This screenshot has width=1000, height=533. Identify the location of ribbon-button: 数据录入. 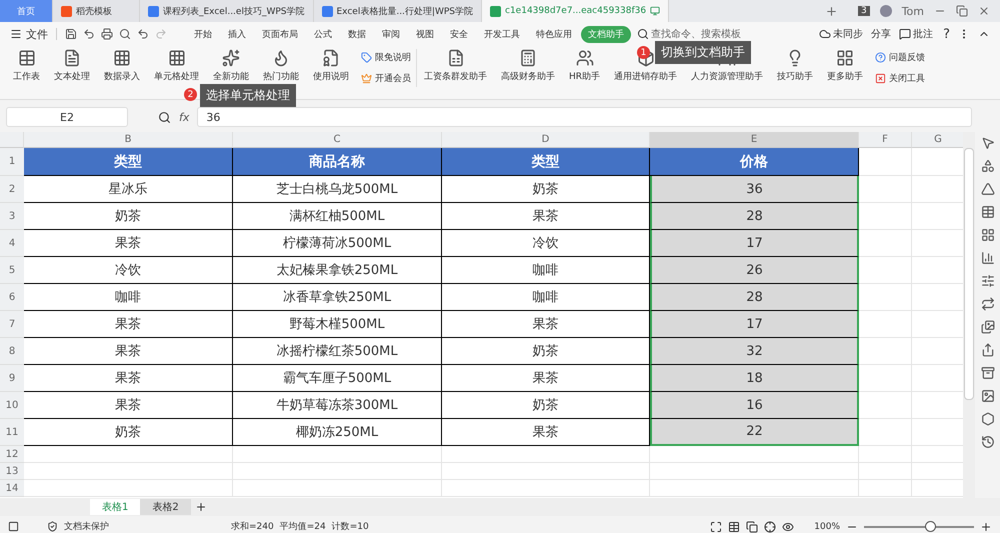
(122, 66).